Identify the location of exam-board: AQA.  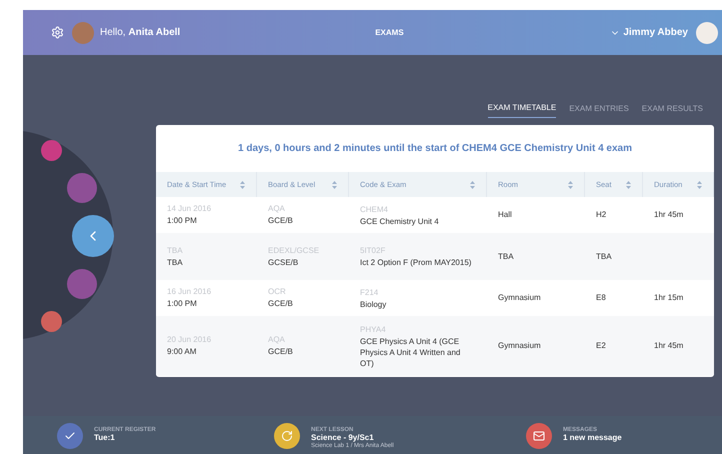
(277, 209).